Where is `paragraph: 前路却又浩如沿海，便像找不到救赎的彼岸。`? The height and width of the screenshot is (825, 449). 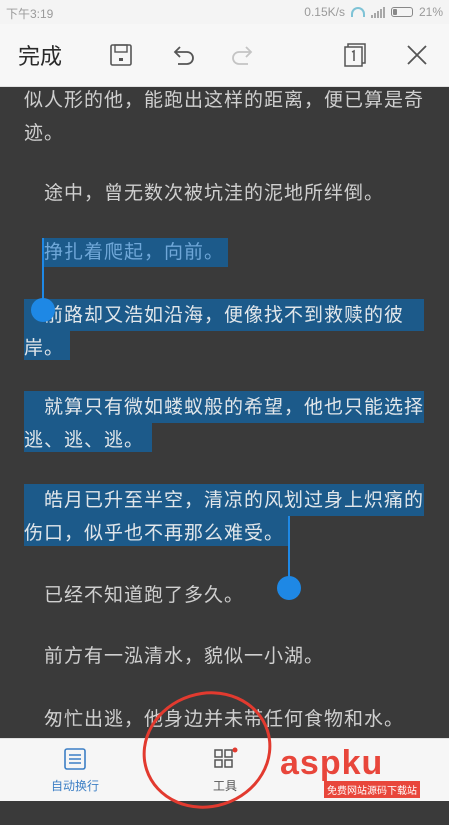 paragraph: 前路却又浩如沿海，便像找不到救赎的彼岸。 is located at coordinates (214, 331).